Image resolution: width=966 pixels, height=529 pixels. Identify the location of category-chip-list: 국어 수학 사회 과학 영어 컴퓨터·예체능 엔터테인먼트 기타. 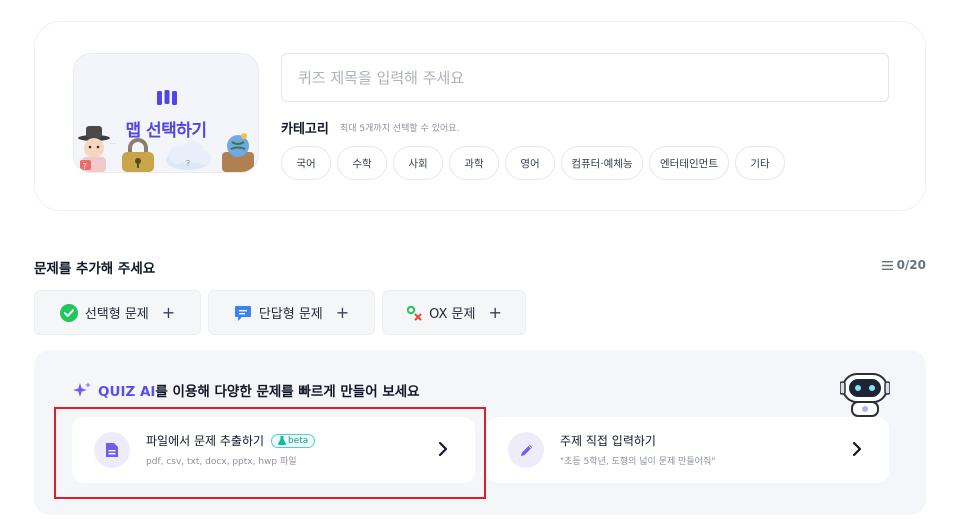
(533, 163).